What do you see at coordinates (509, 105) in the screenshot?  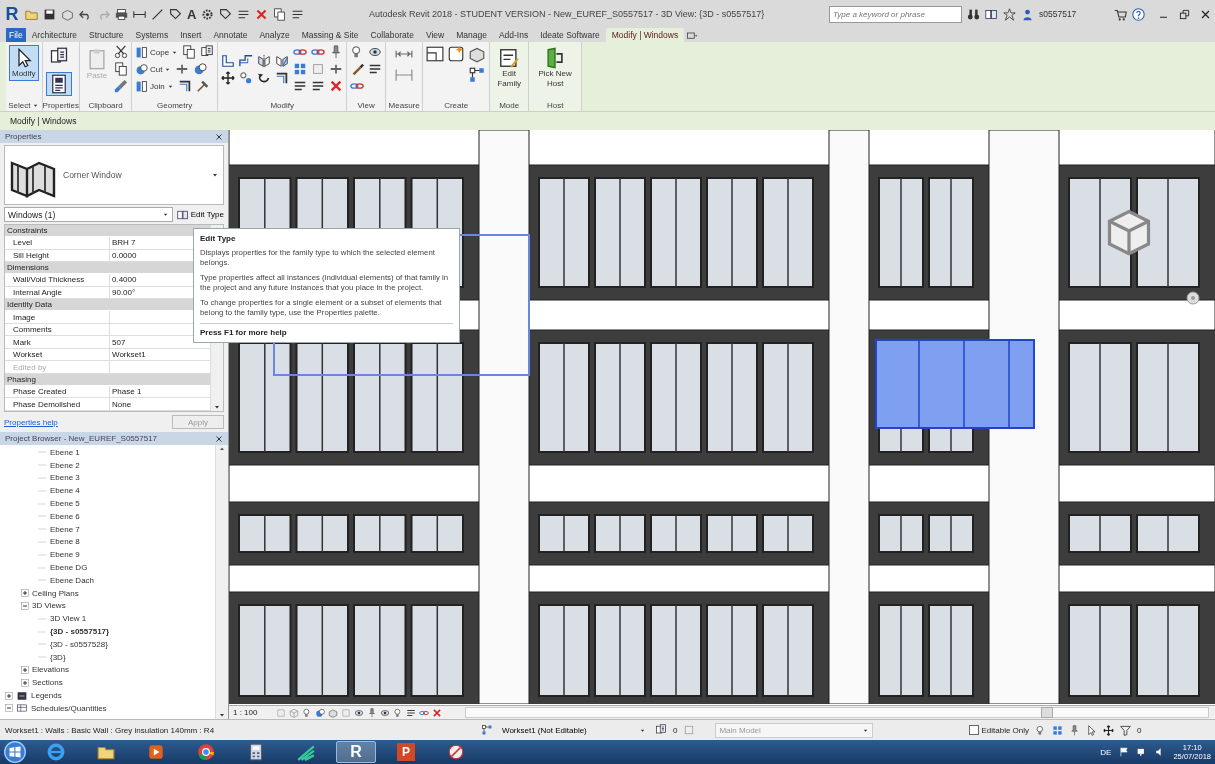 I see `panel-label: Mode` at bounding box center [509, 105].